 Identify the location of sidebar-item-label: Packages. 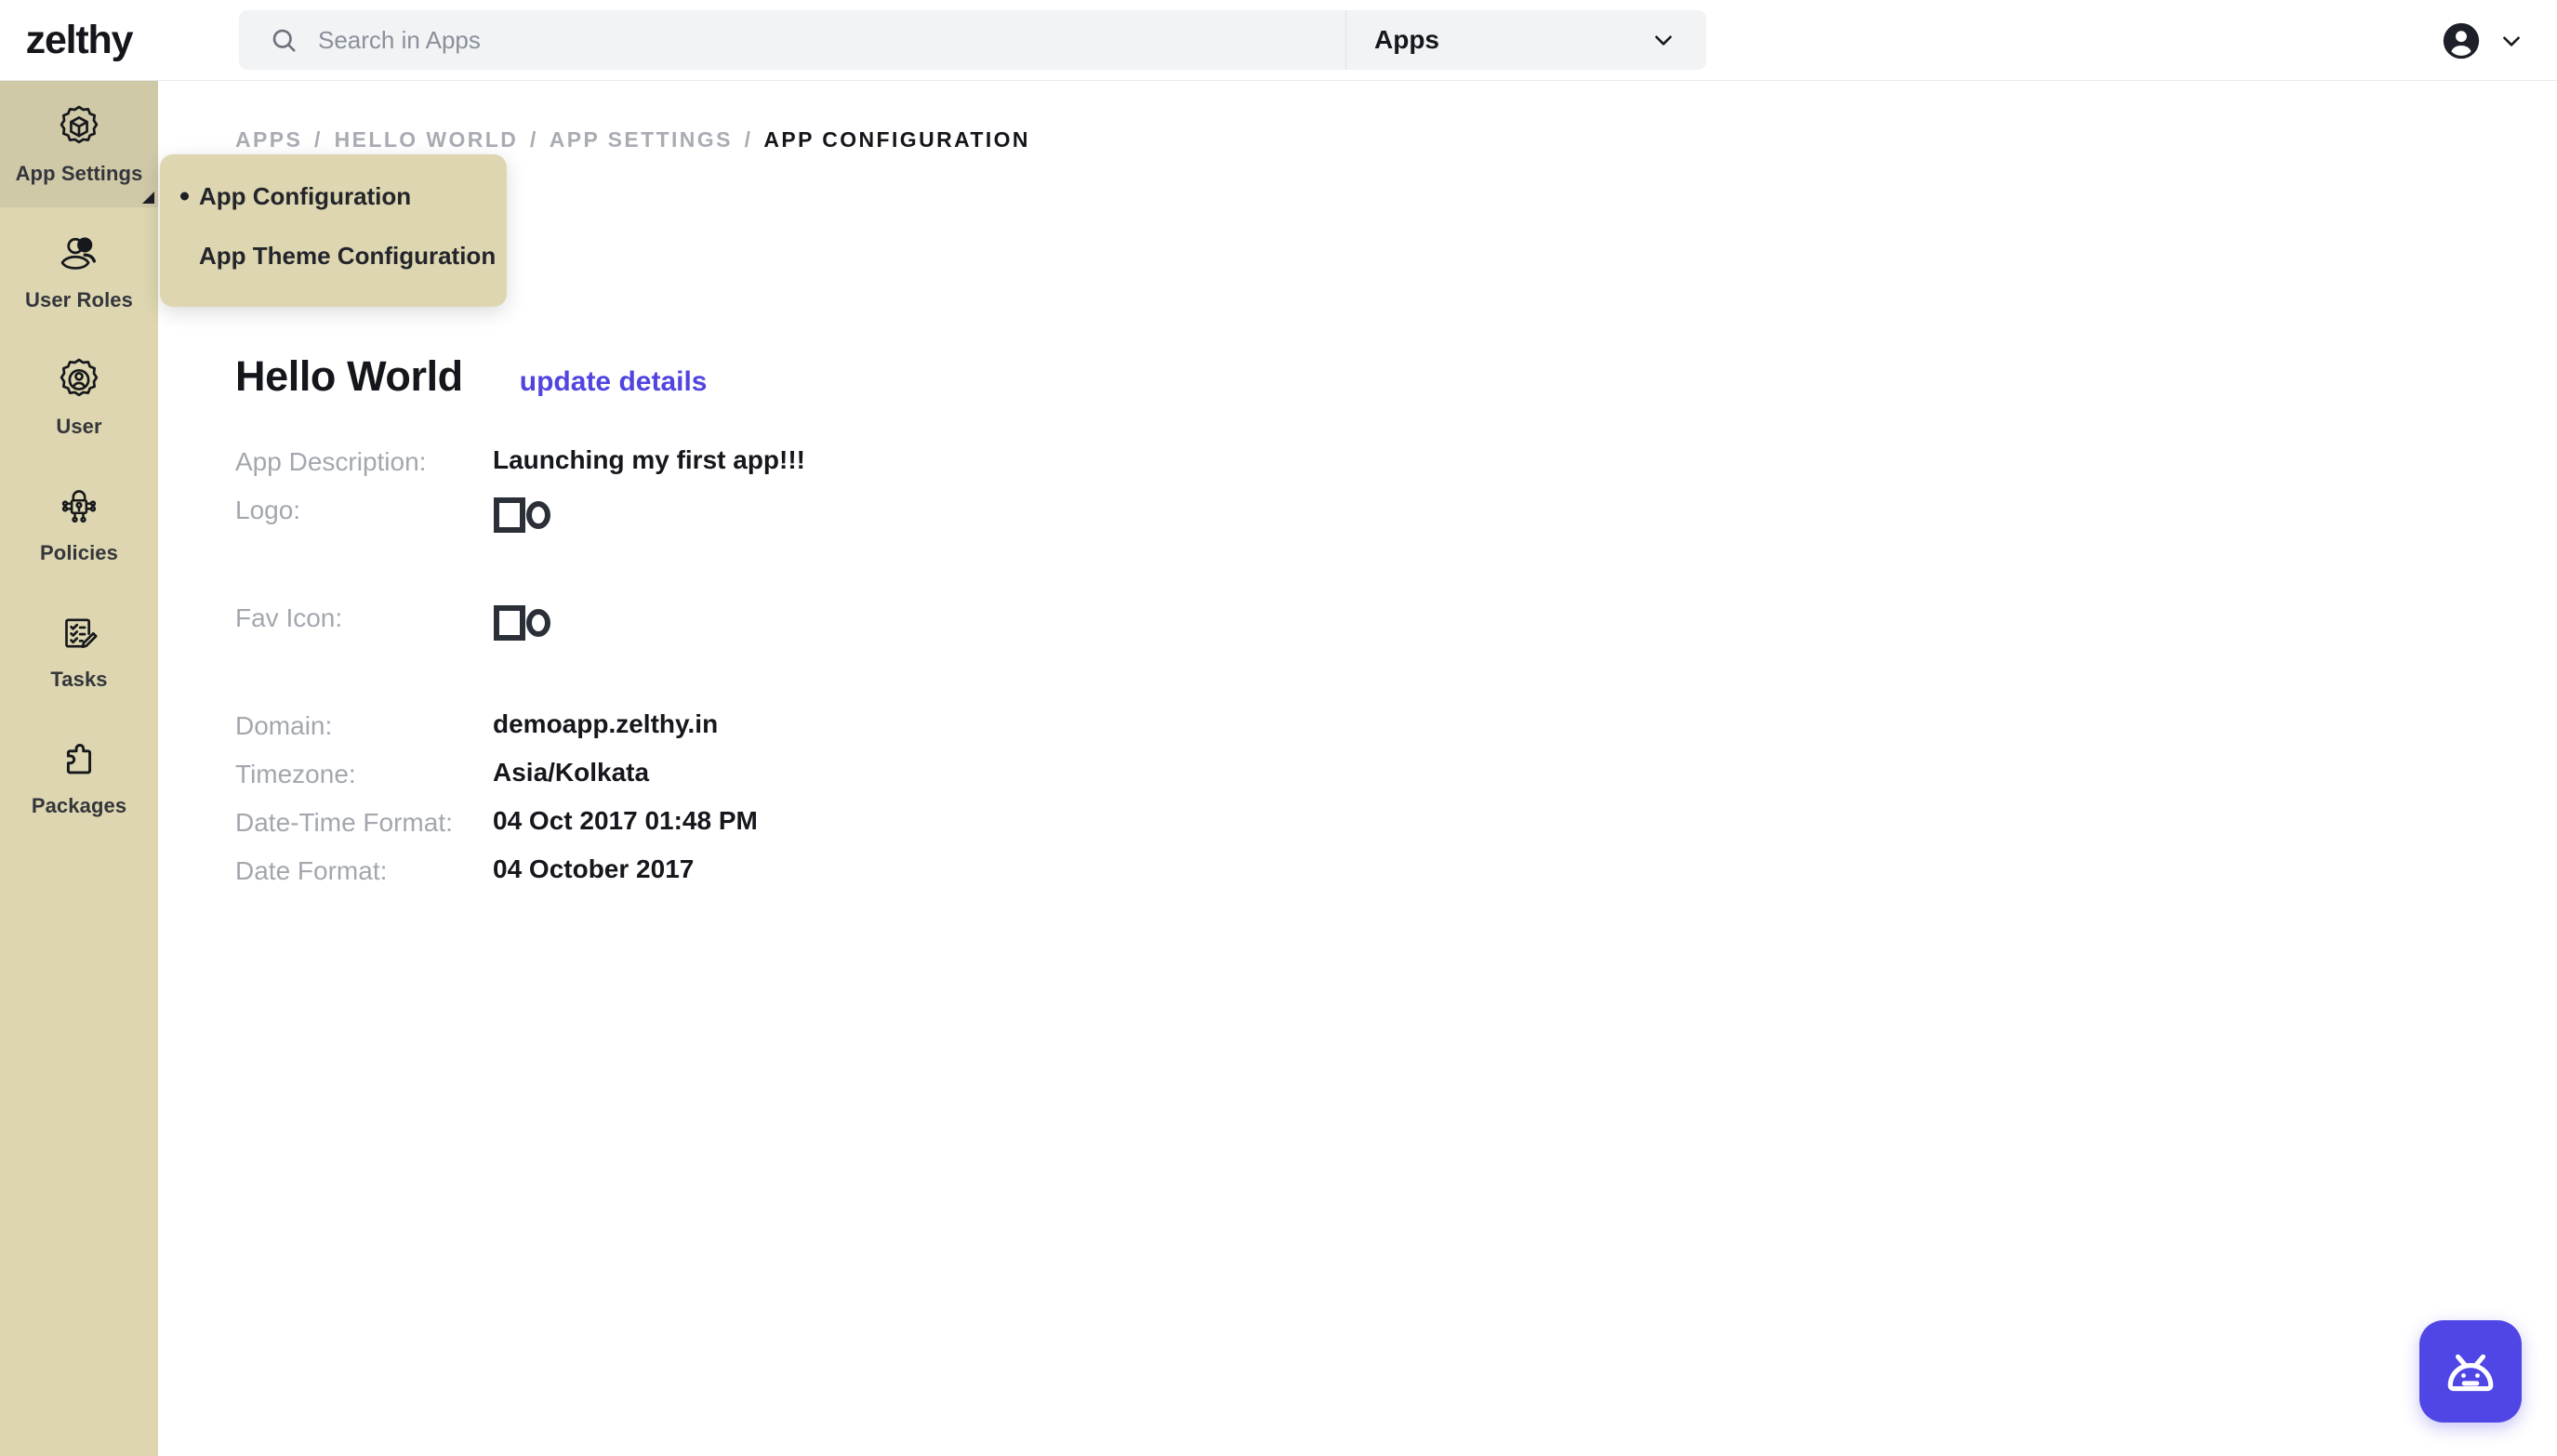
(79, 805).